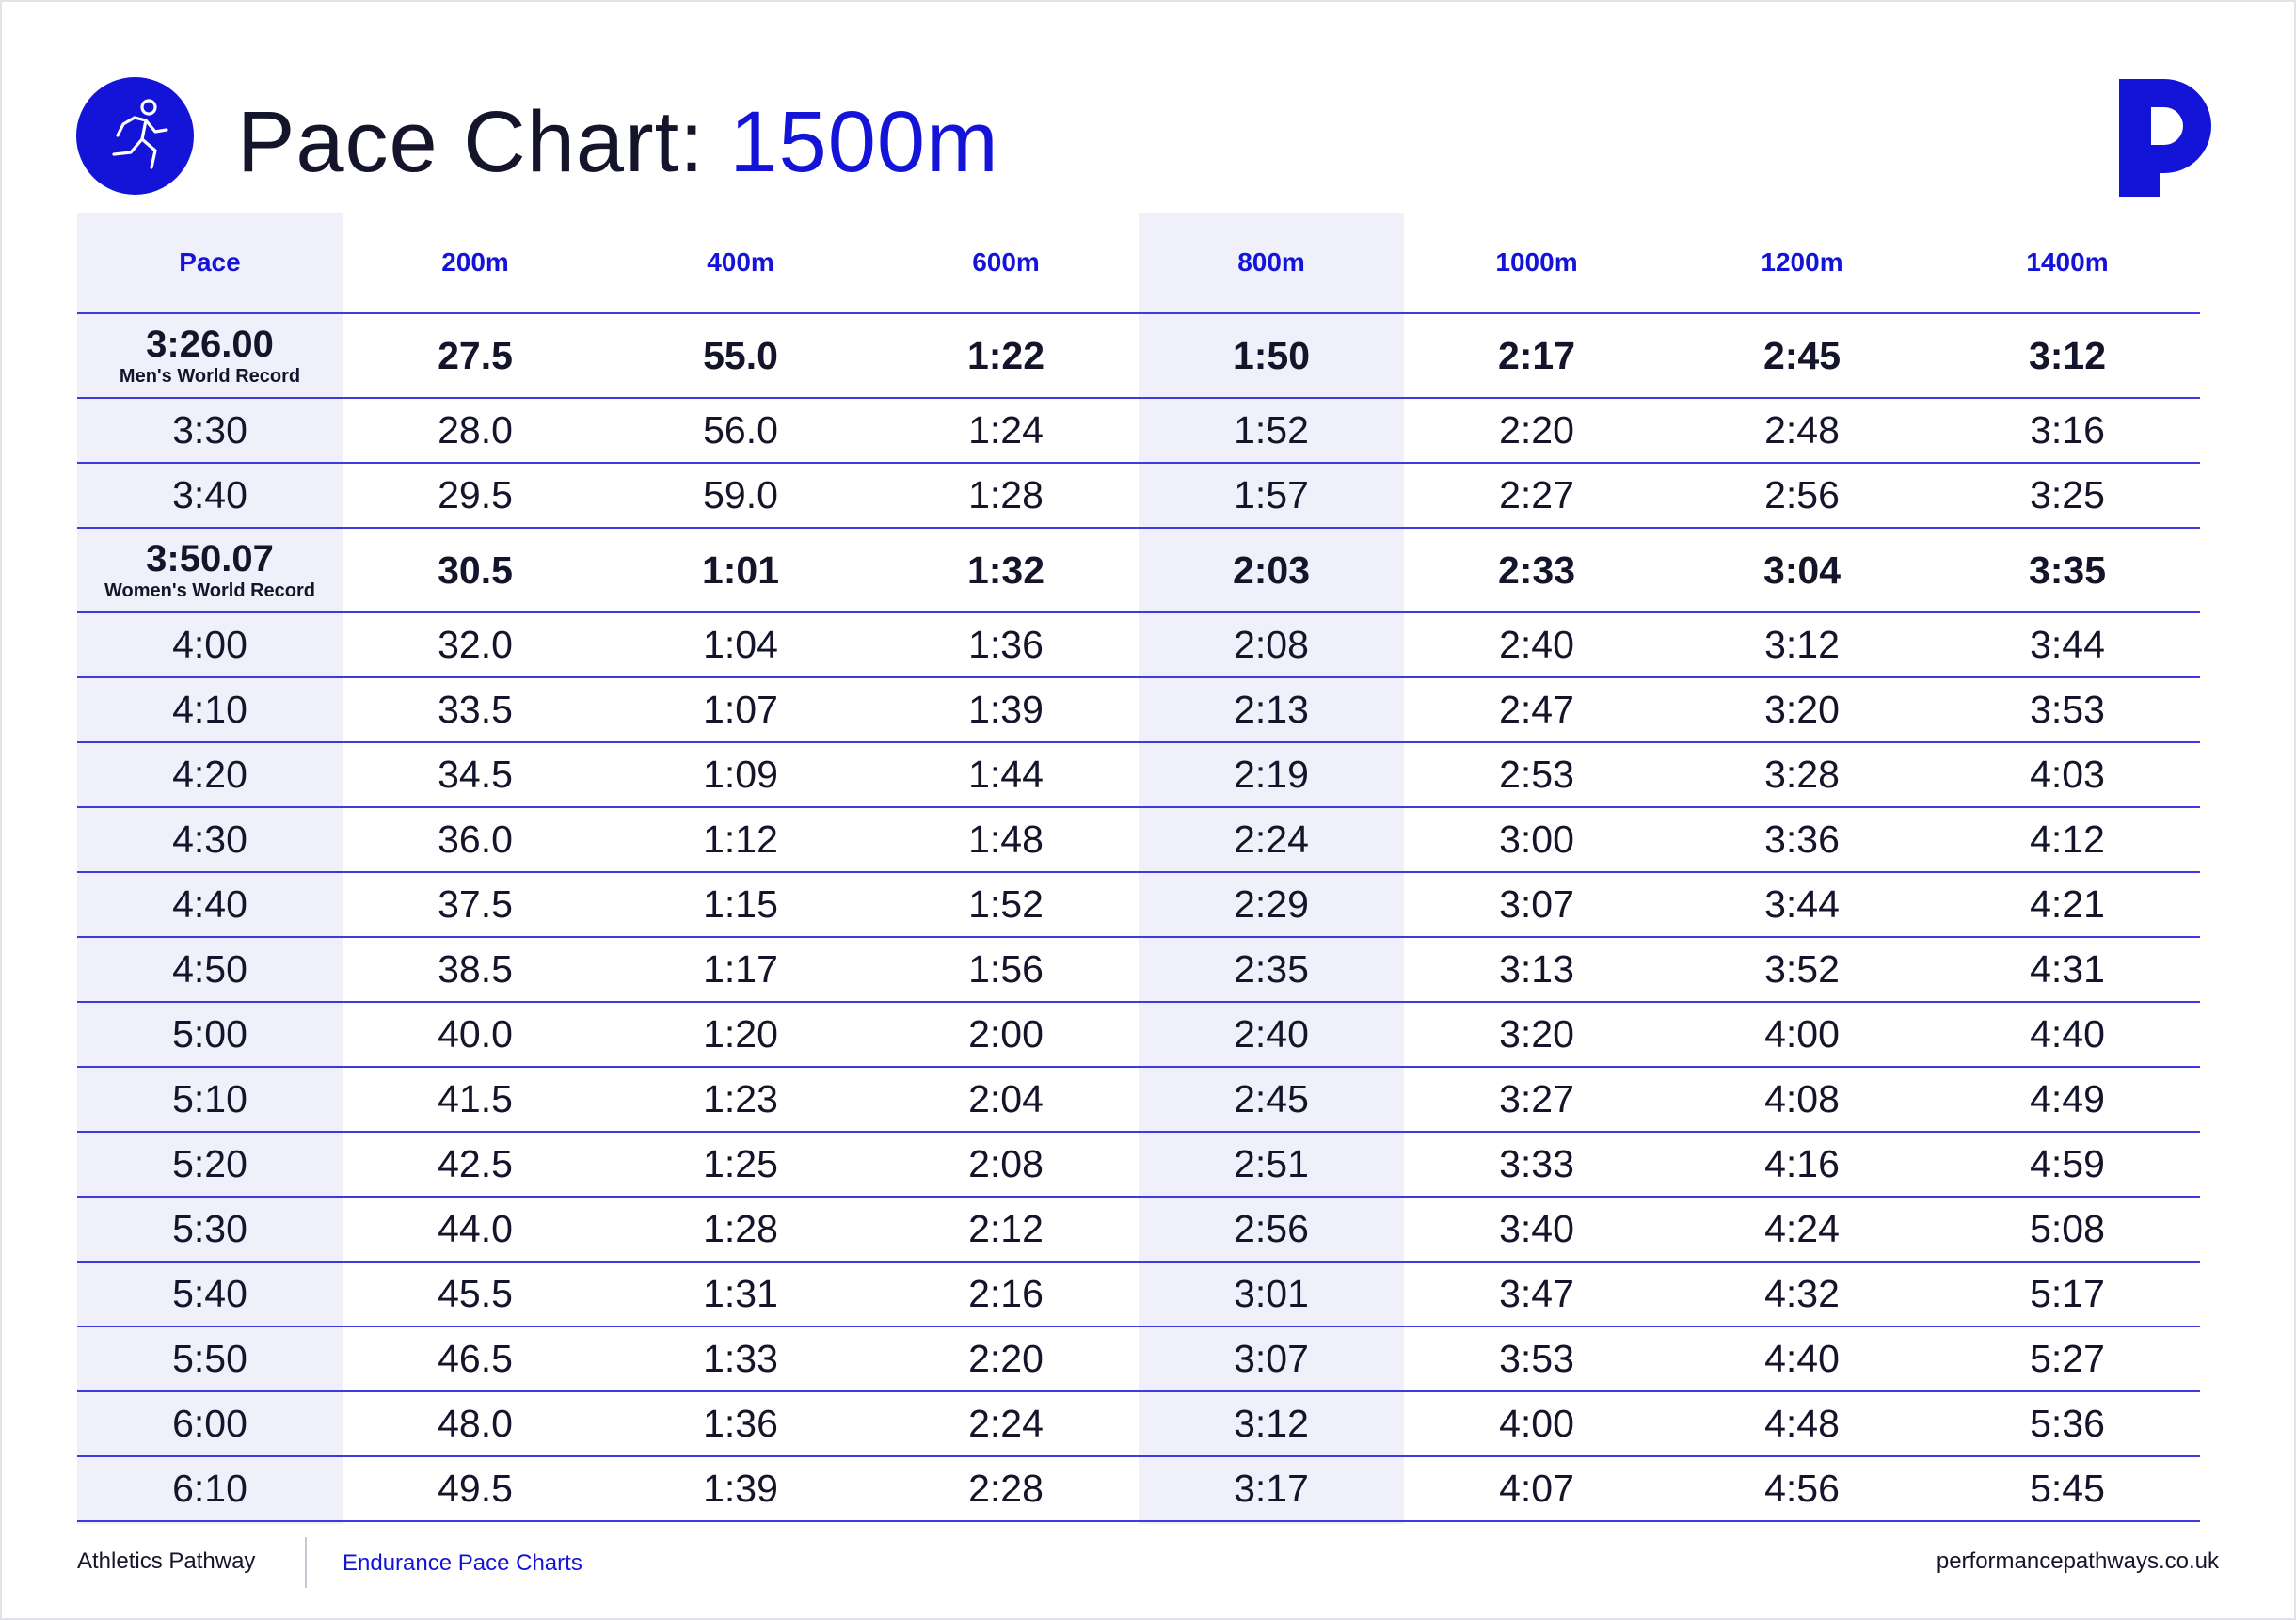 The image size is (2296, 1620). What do you see at coordinates (210, 263) in the screenshot?
I see `column-header: Pace` at bounding box center [210, 263].